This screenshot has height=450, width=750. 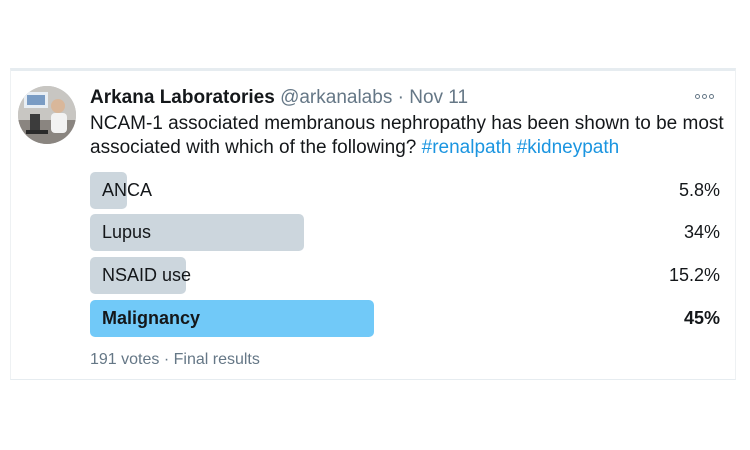 I want to click on poll-option: Lupus 34%, so click(x=405, y=232).